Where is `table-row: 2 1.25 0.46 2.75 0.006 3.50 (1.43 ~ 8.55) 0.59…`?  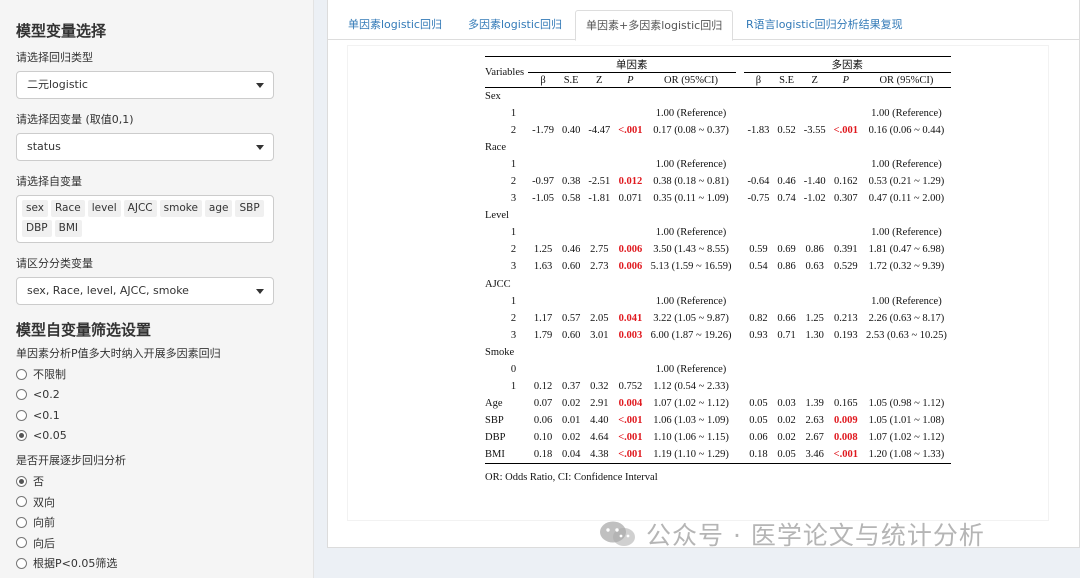 table-row: 2 1.25 0.46 2.75 0.006 3.50 (1.43 ~ 8.55) 0.59… is located at coordinates (718, 249).